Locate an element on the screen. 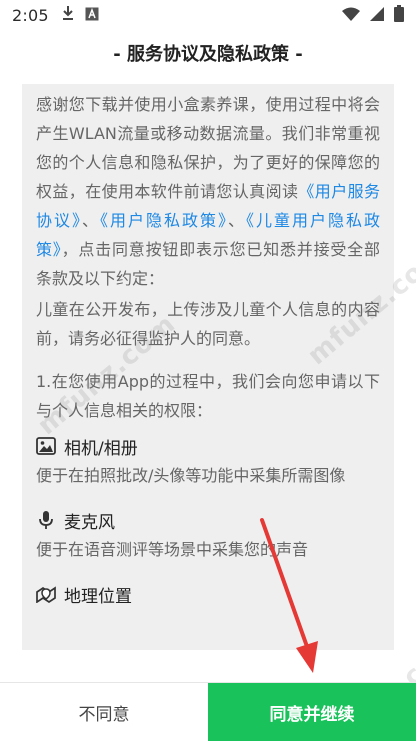 This screenshot has width=416, height=741. button-row: 不同意 同意并继续 is located at coordinates (208, 711).